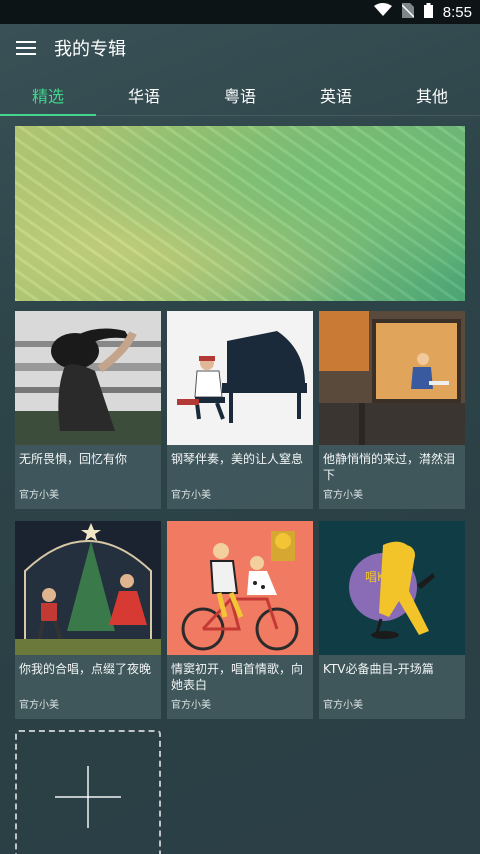  Describe the element at coordinates (240, 588) in the screenshot. I see `album-cover-bicycle-couple` at that location.